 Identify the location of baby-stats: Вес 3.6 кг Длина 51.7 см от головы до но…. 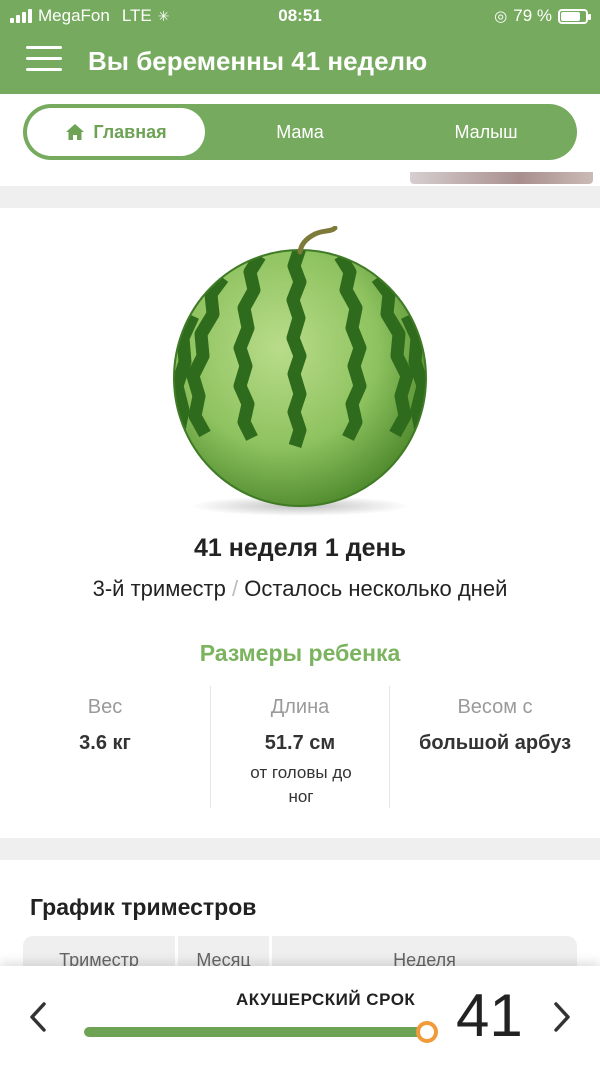
(300, 747).